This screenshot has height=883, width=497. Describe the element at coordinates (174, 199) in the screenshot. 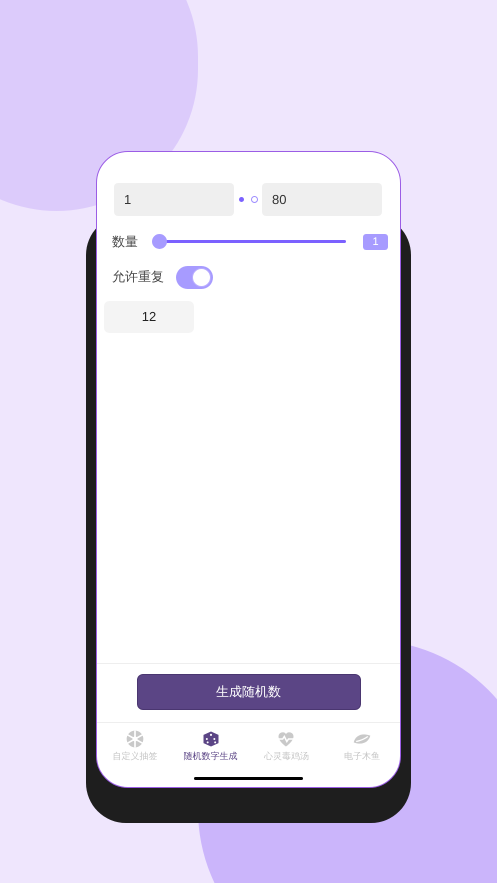

I see `min-input: 1` at that location.